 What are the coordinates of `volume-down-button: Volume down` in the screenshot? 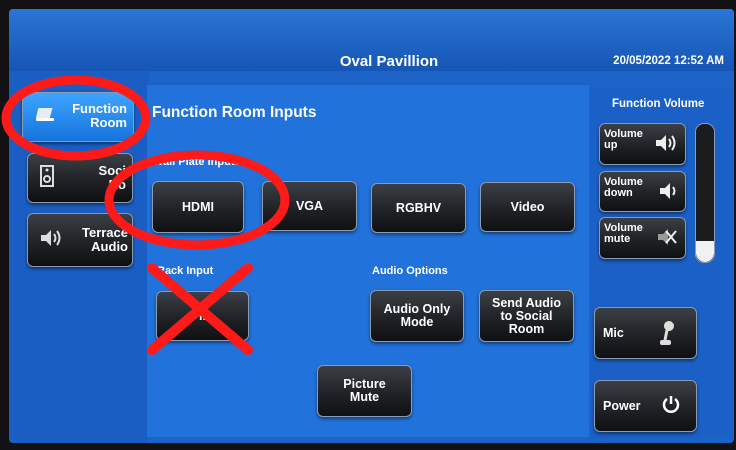 It's located at (642, 191).